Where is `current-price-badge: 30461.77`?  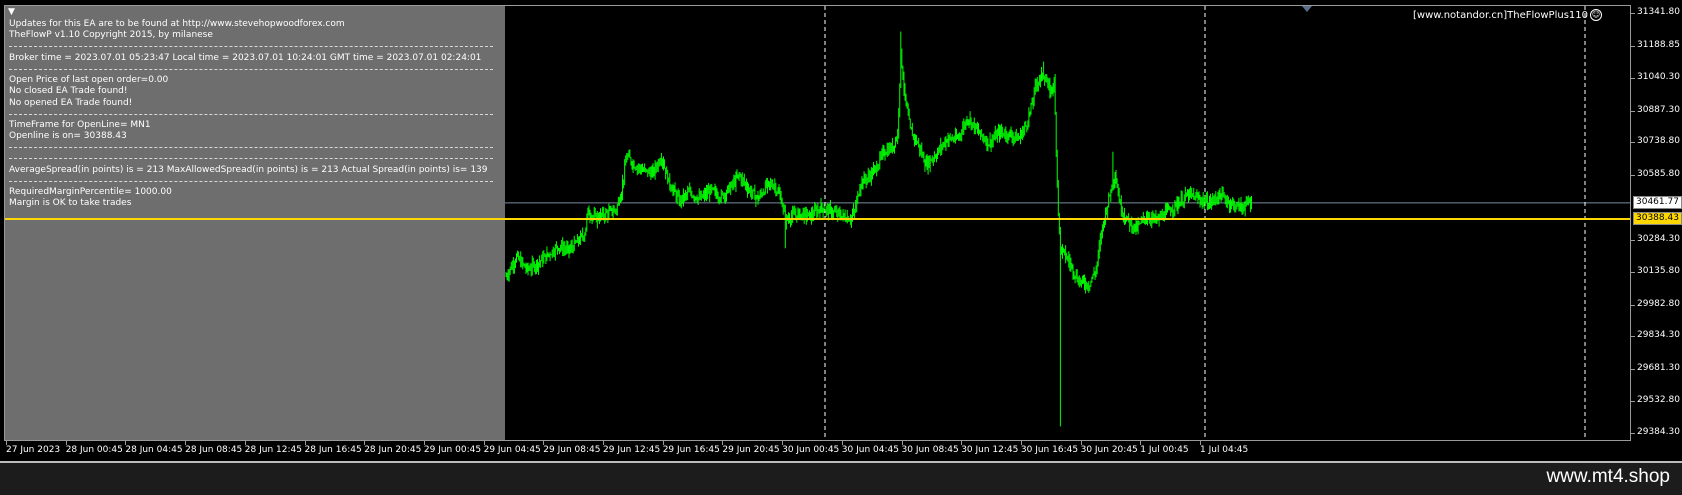
current-price-badge: 30461.77 is located at coordinates (1657, 202).